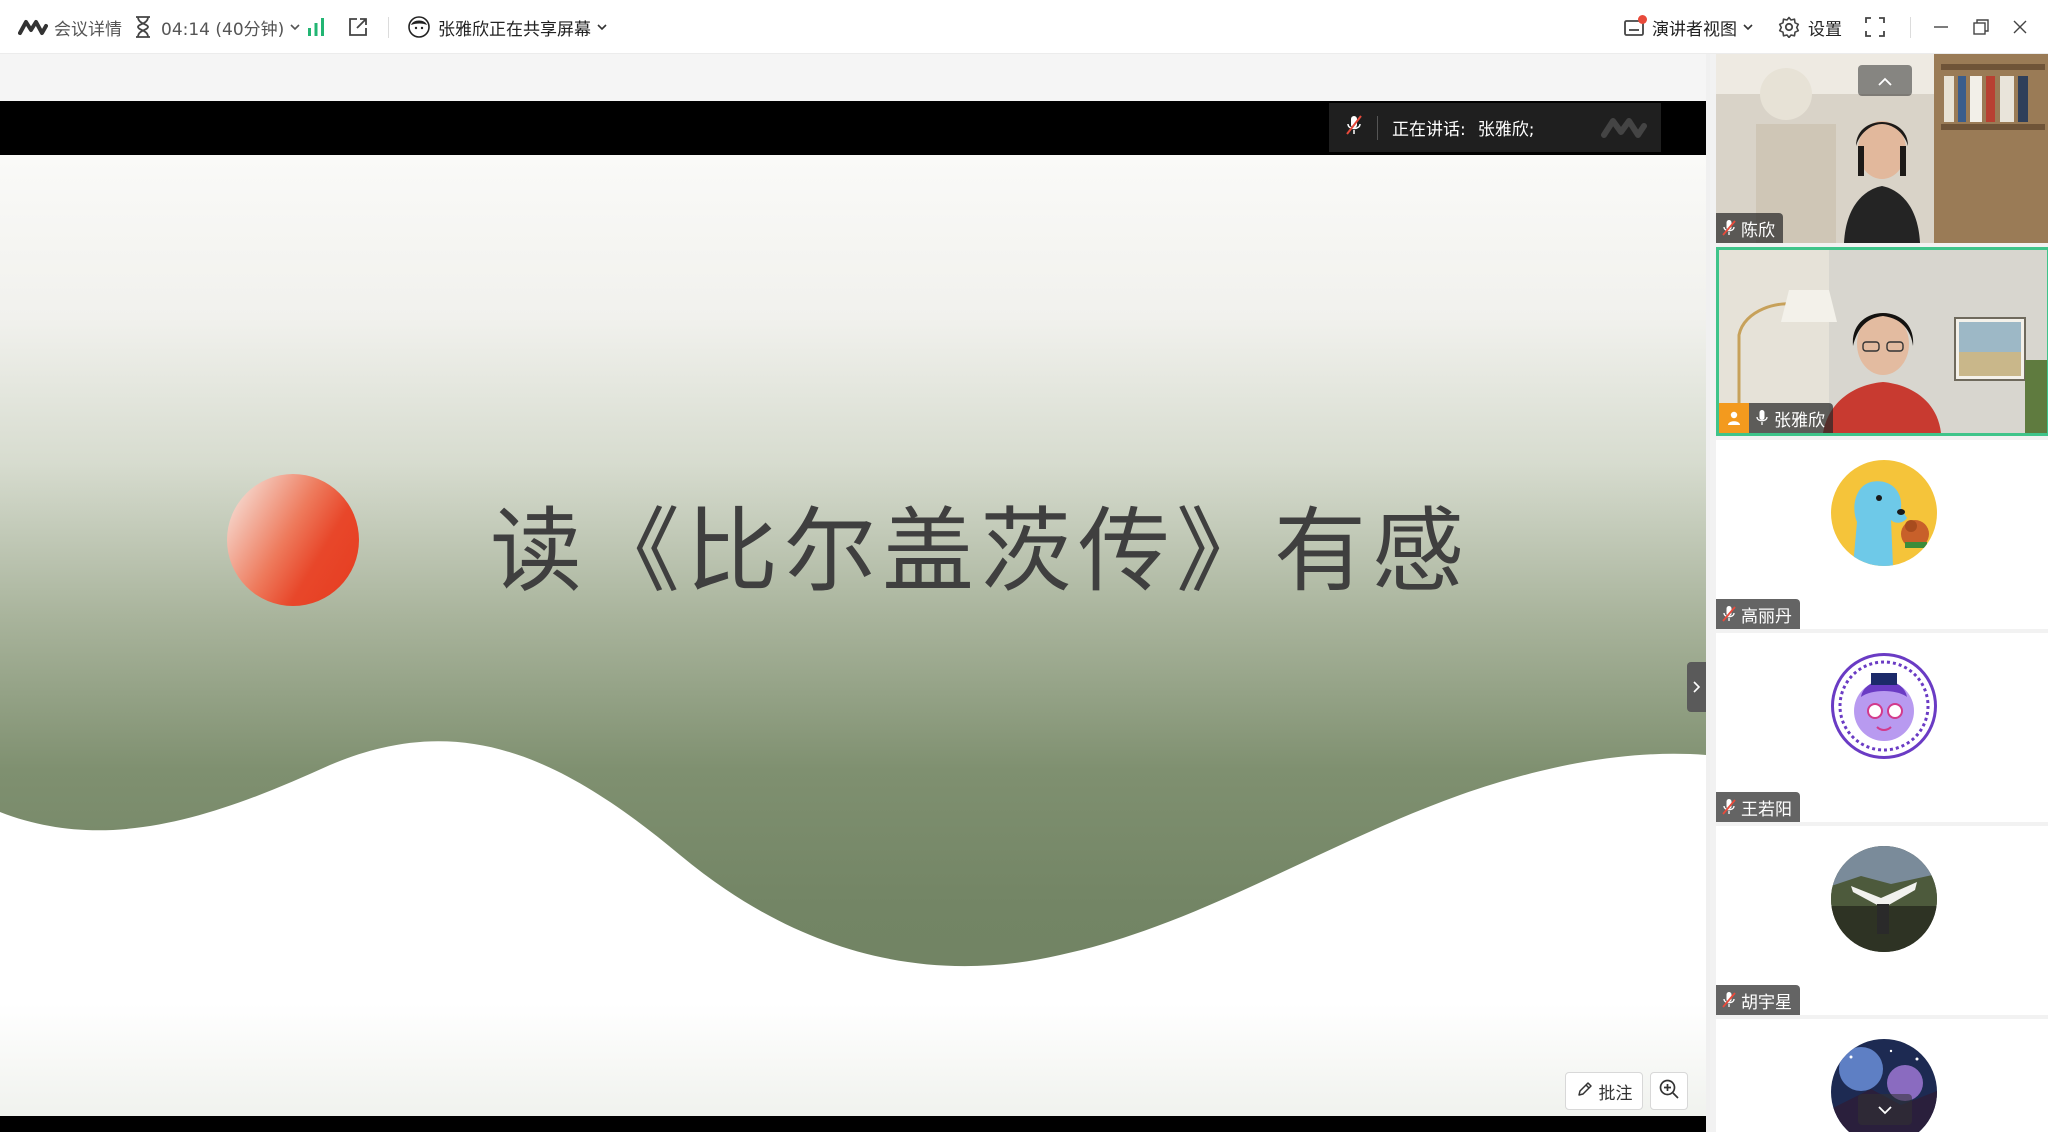 The height and width of the screenshot is (1132, 2048). What do you see at coordinates (143, 27) in the screenshot?
I see `hourglass-icon` at bounding box center [143, 27].